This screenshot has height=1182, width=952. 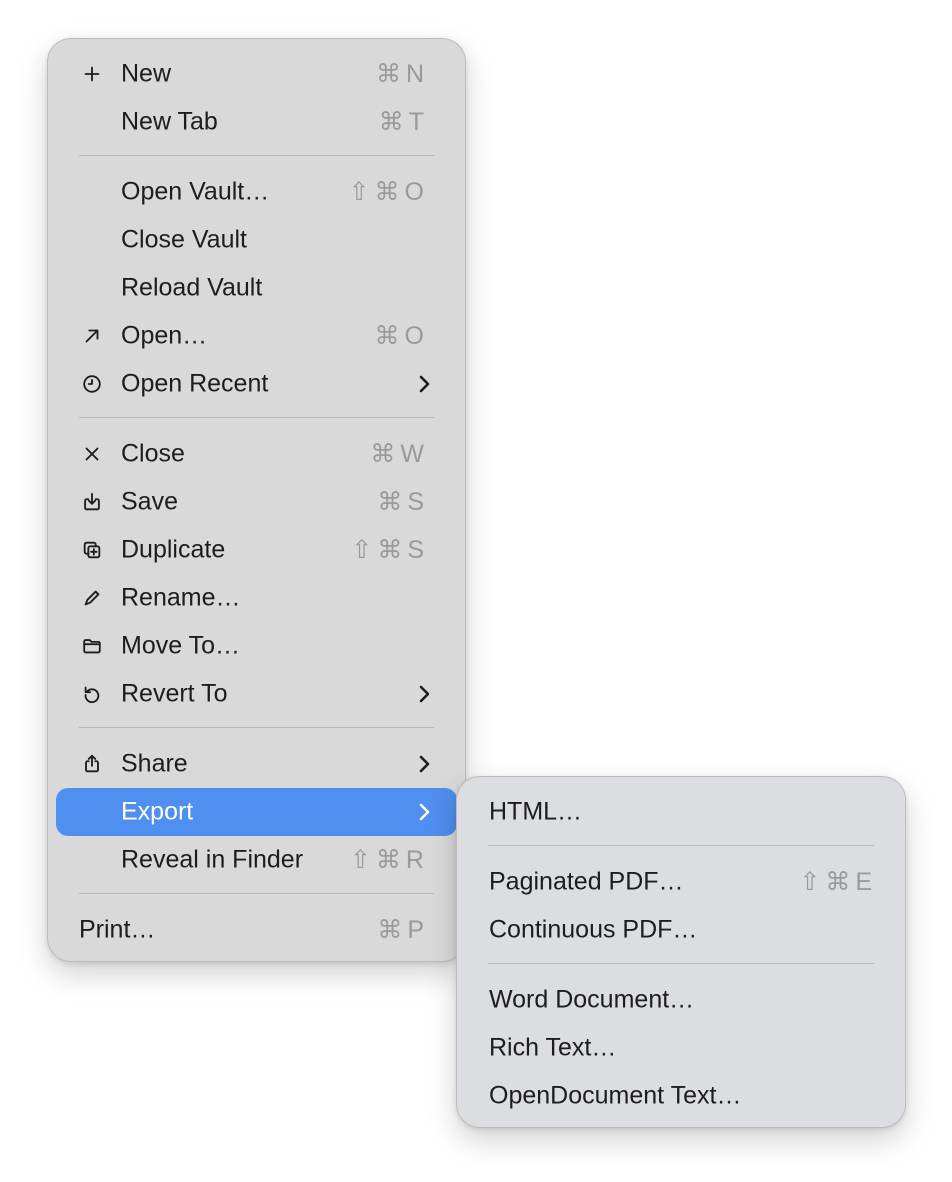 What do you see at coordinates (401, 336) in the screenshot?
I see `shortcut-label: ⌘O` at bounding box center [401, 336].